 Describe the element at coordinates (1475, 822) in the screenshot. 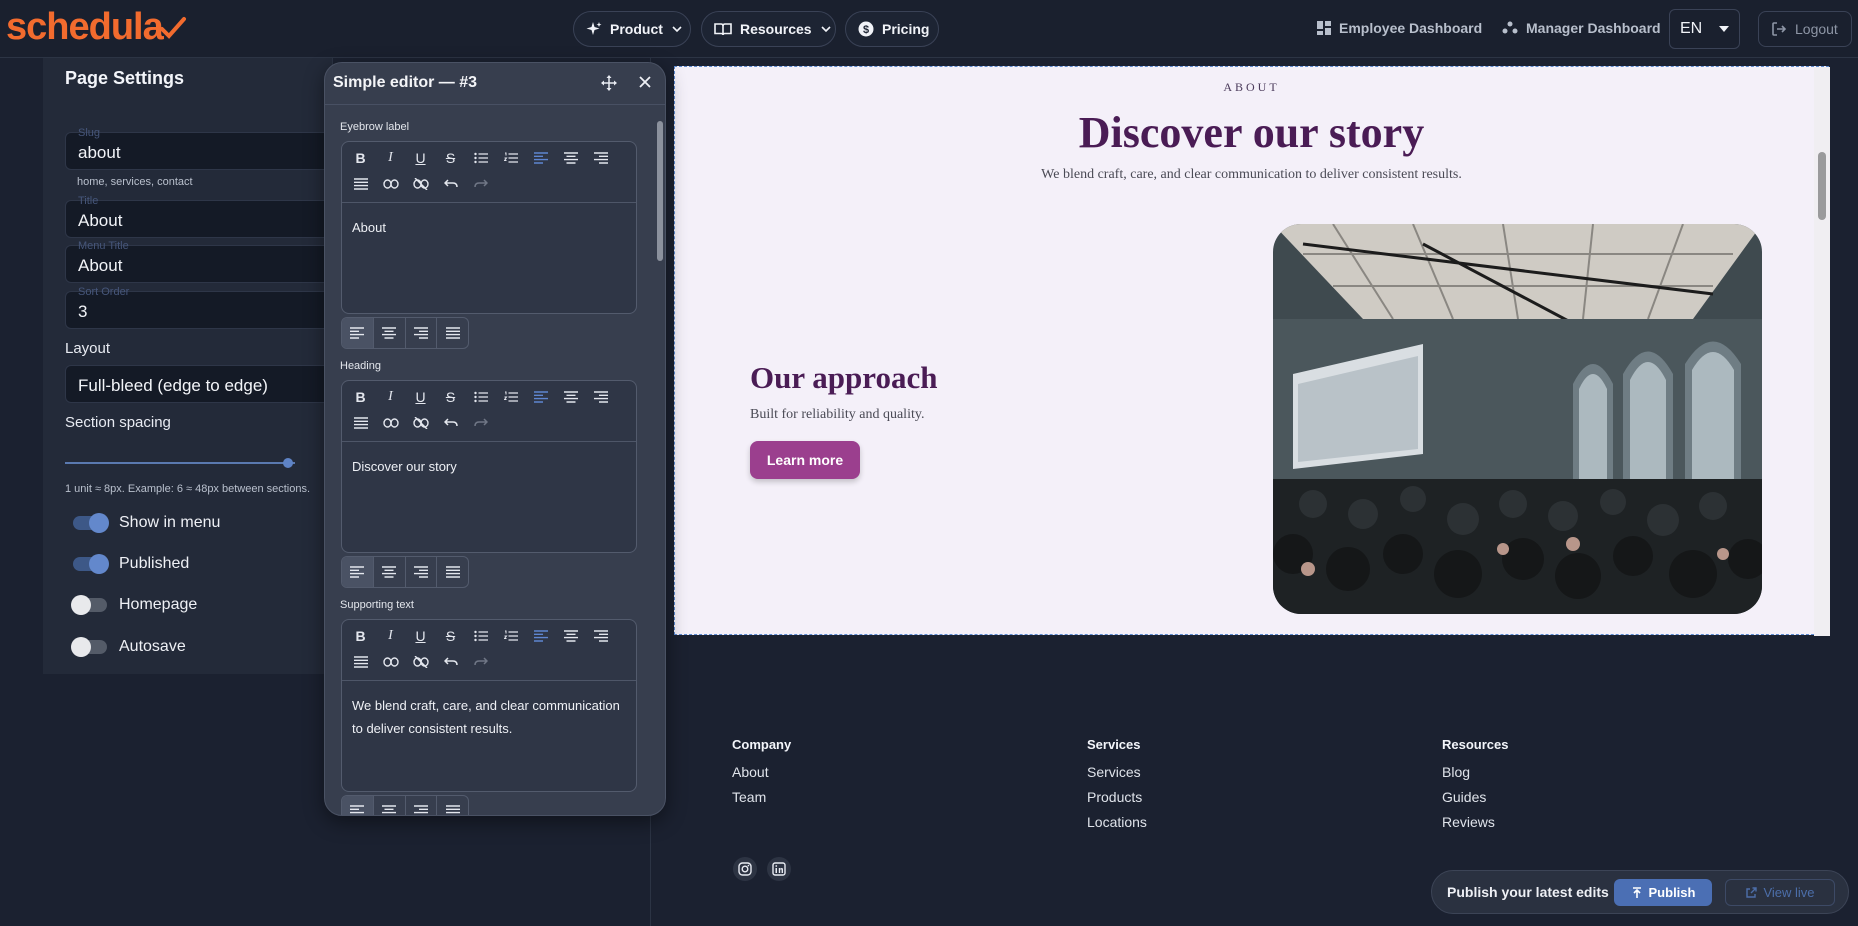

I see `footer-link-reviews: Reviews` at that location.